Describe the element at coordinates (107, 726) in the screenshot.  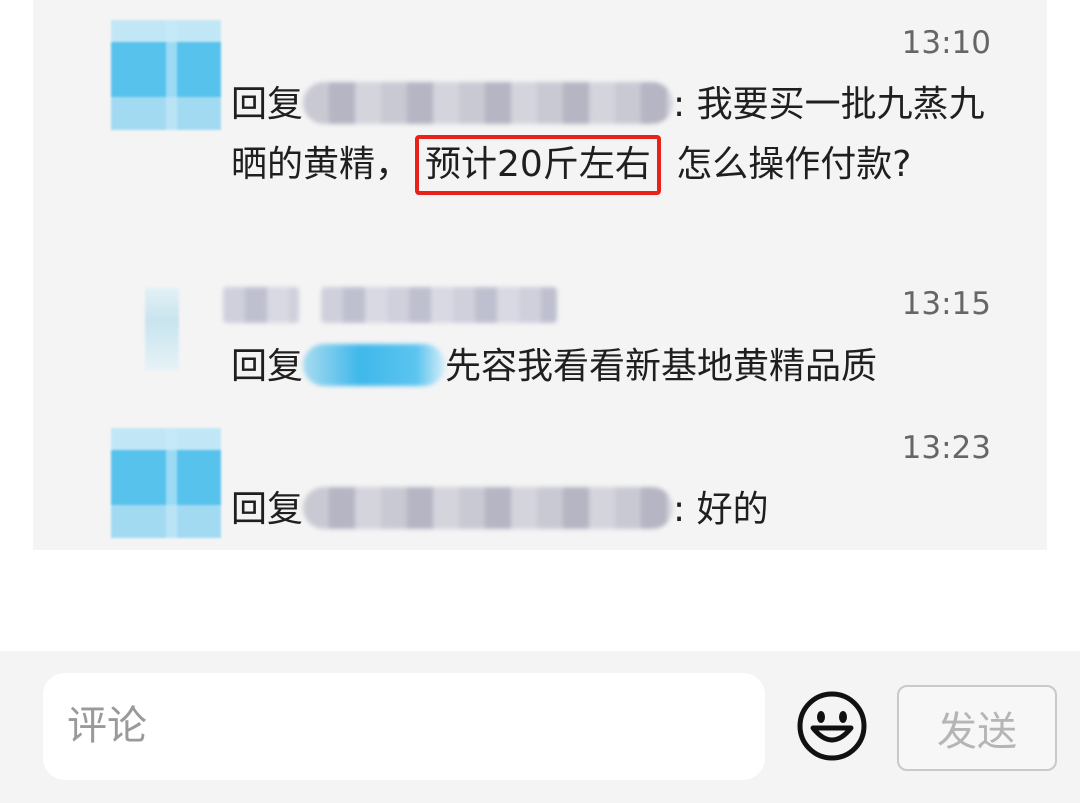
I see `comment-placeholder: 评论` at that location.